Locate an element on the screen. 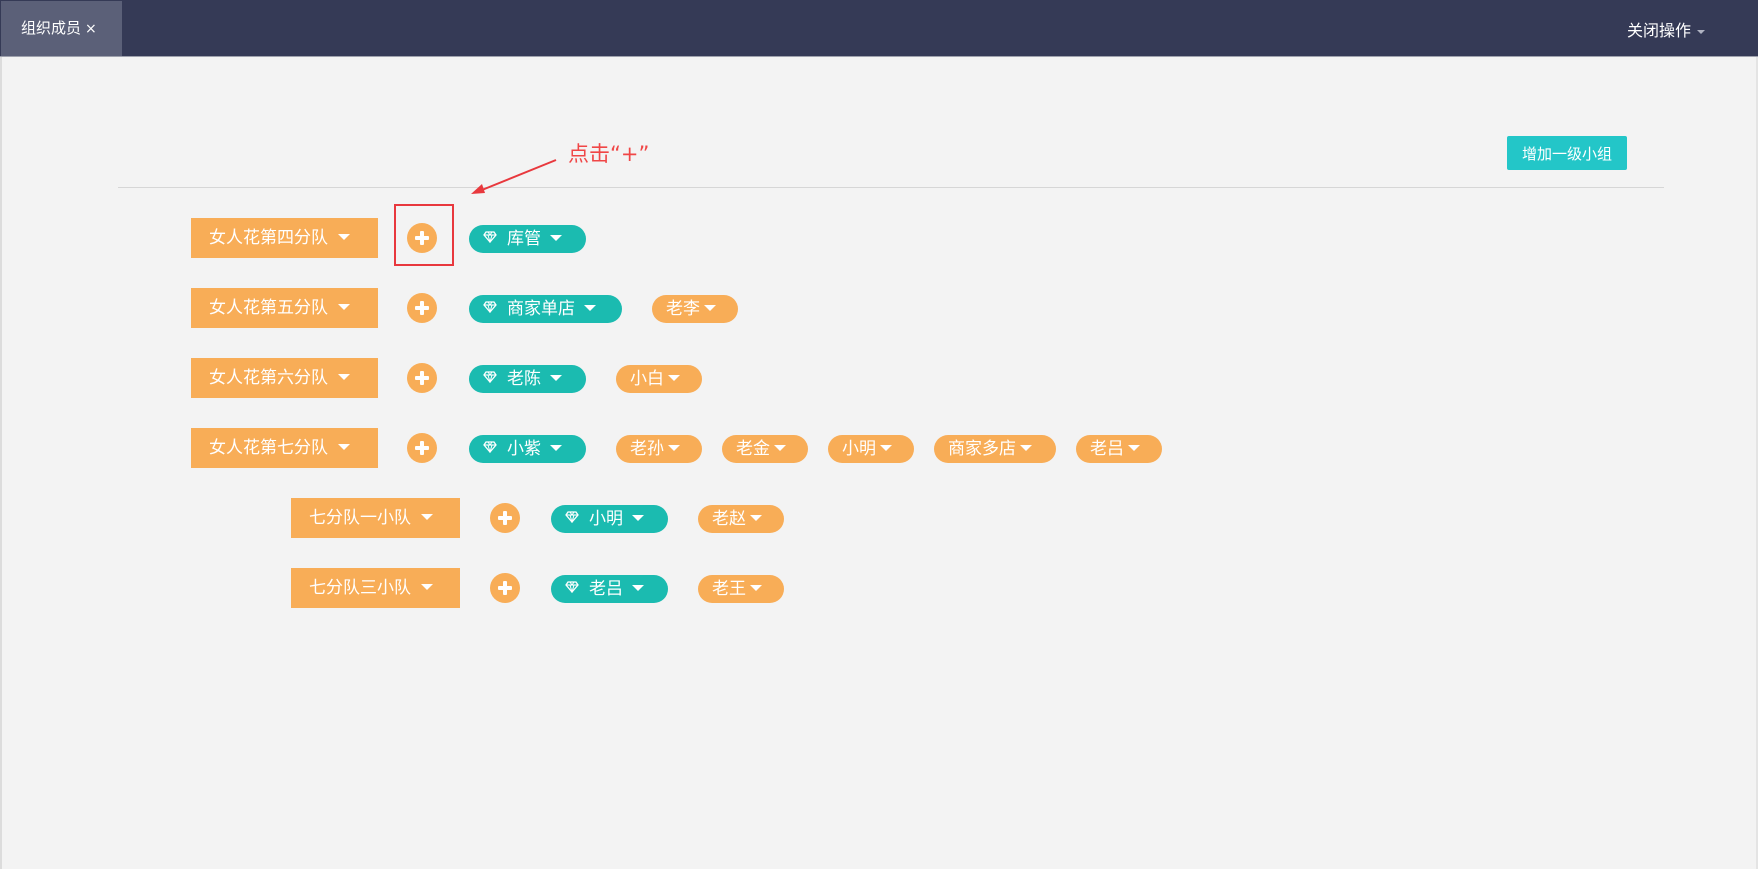  group-dropdown-button: 女人花第七分队 is located at coordinates (284, 448).